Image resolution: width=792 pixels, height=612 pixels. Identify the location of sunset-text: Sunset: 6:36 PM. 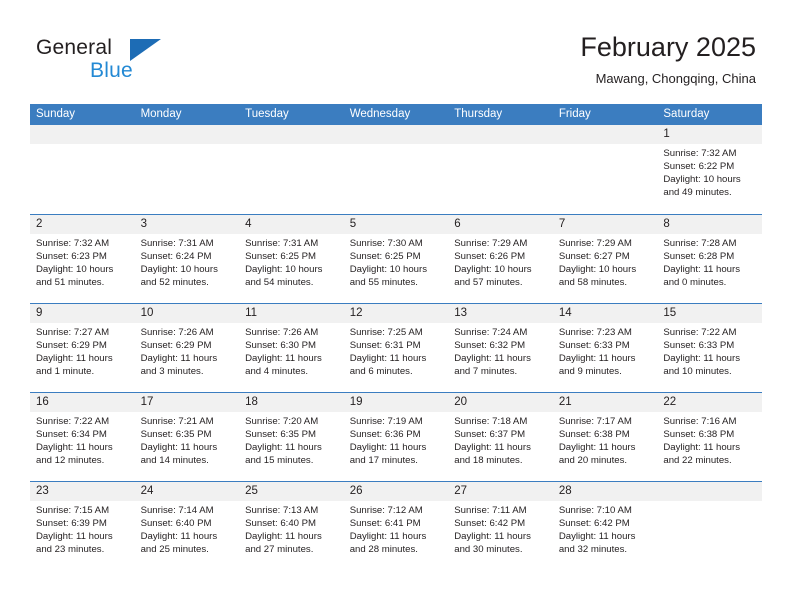
(385, 435).